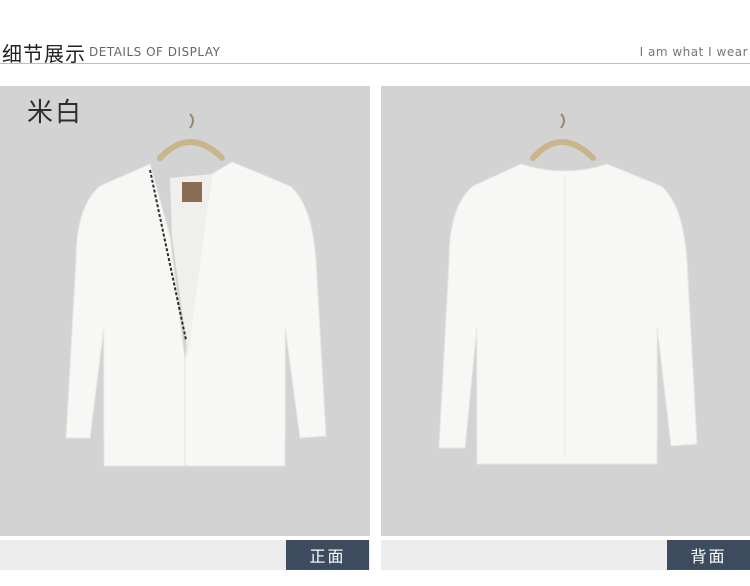  What do you see at coordinates (155, 52) in the screenshot?
I see `section-subtitle: DETAILS OF DISPLAY` at bounding box center [155, 52].